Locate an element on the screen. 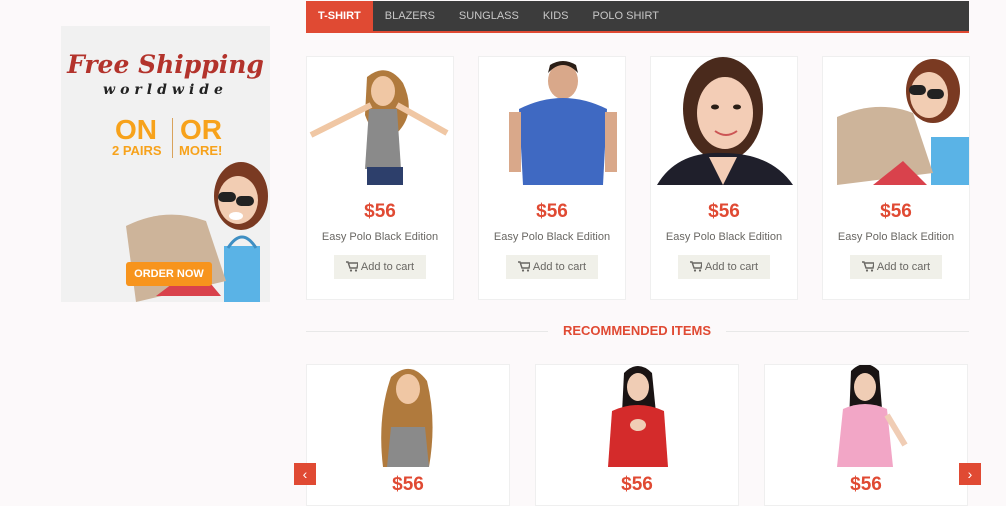 The height and width of the screenshot is (506, 1006). tab-blazers: BLAZERS is located at coordinates (410, 16).